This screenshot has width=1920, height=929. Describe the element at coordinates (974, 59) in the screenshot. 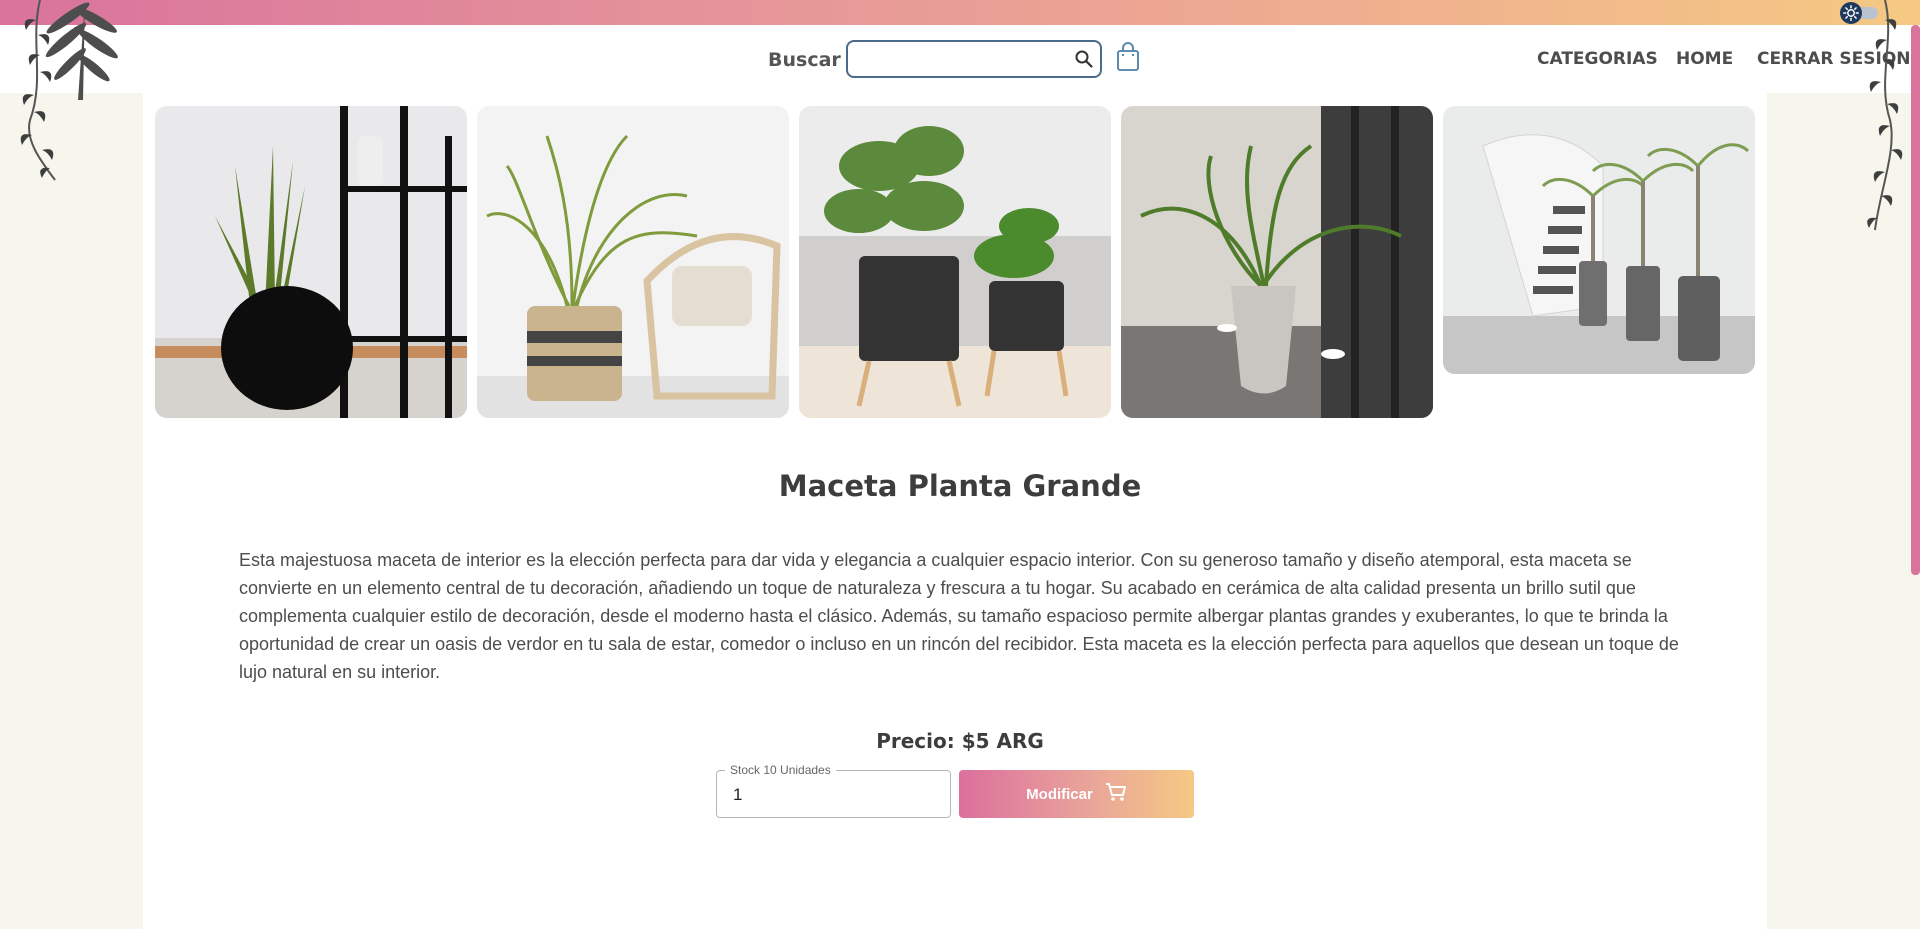

I see `search-input` at that location.